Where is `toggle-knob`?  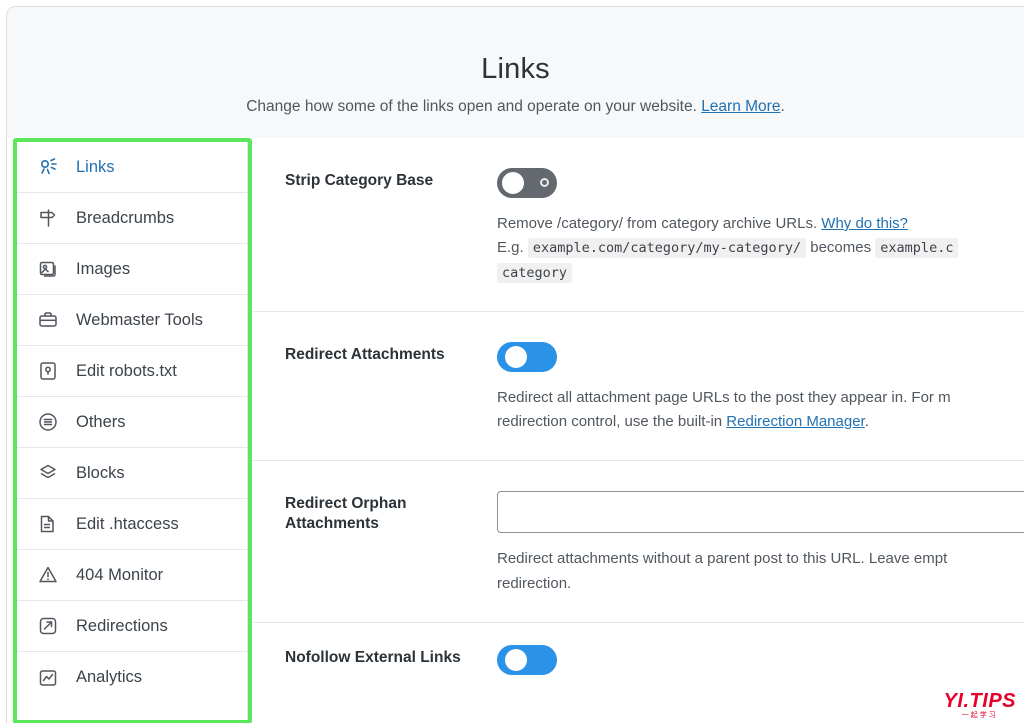
toggle-knob is located at coordinates (513, 183).